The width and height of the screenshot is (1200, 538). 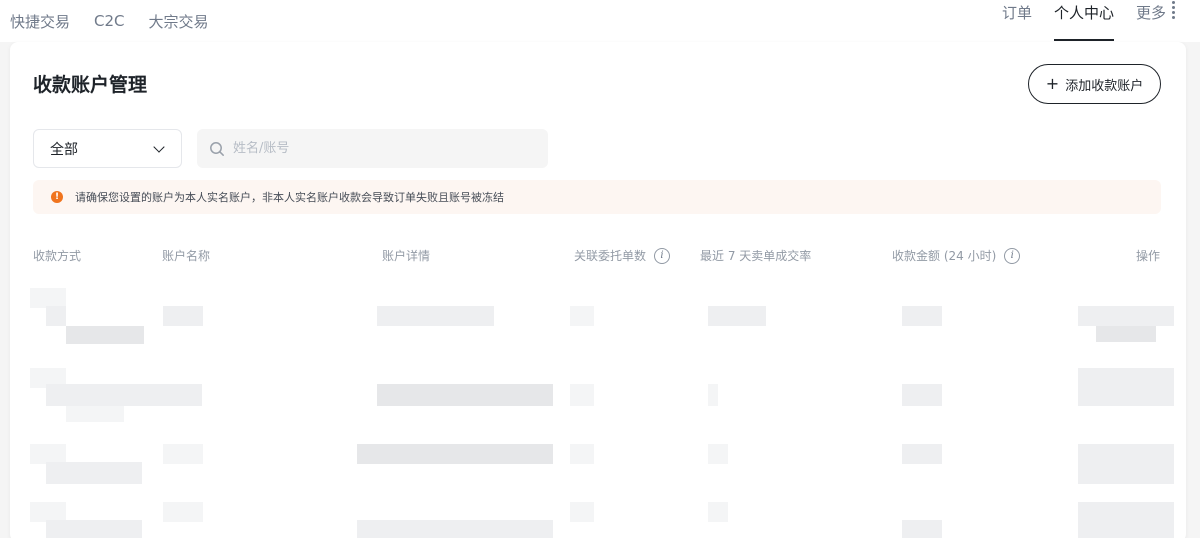 I want to click on nav-orders: 订单, so click(x=1017, y=21).